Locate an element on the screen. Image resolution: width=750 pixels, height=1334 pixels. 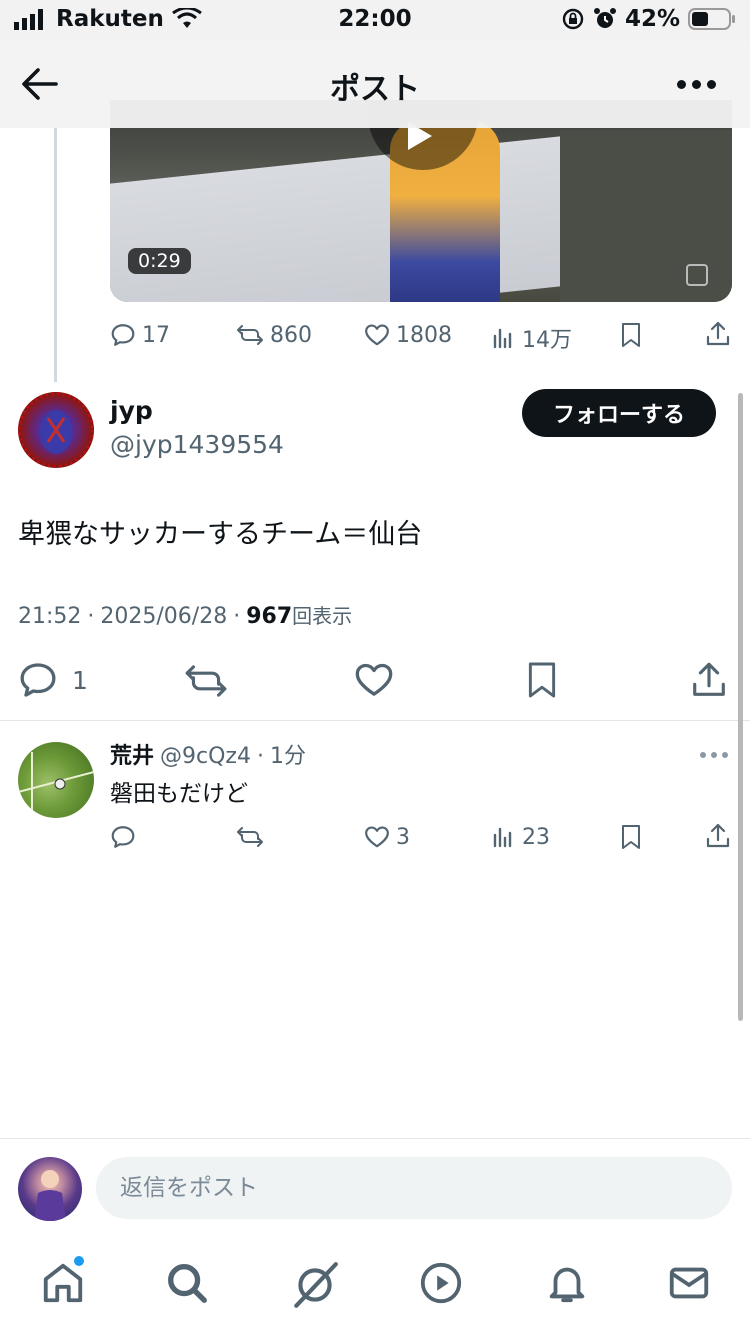
reply-like-count: 3 is located at coordinates (403, 837).